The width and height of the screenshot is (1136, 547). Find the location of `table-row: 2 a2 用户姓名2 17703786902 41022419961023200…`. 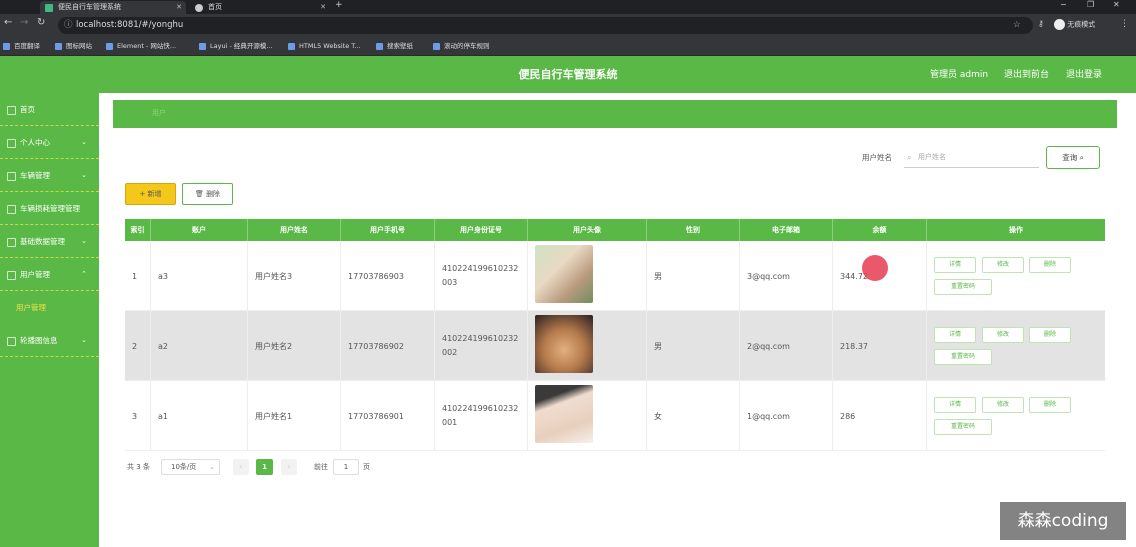

table-row: 2 a2 用户姓名2 17703786902 41022419961023200… is located at coordinates (615, 346).